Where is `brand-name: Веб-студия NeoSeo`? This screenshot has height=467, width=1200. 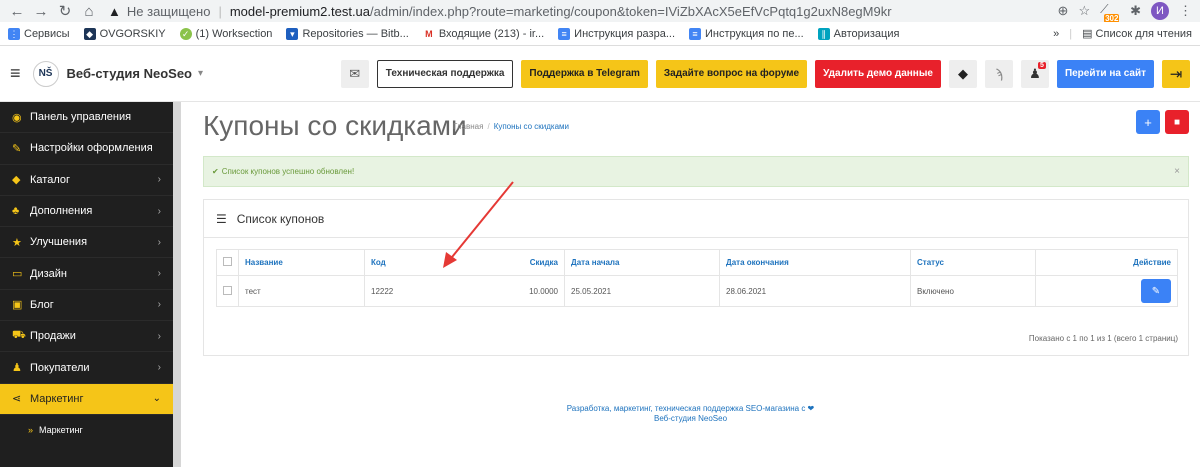
brand-name: Веб-студия NeoSeo is located at coordinates (129, 73).